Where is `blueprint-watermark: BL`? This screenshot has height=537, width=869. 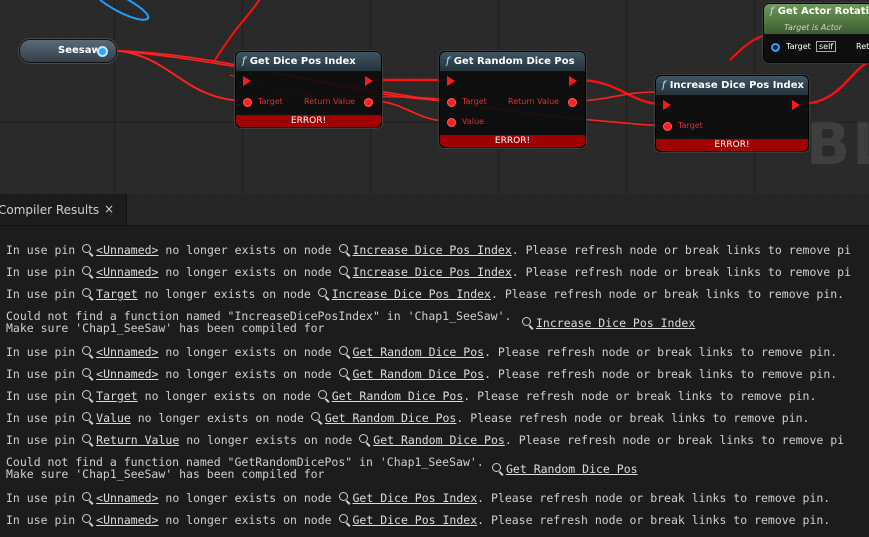
blueprint-watermark: BL is located at coordinates (837, 144).